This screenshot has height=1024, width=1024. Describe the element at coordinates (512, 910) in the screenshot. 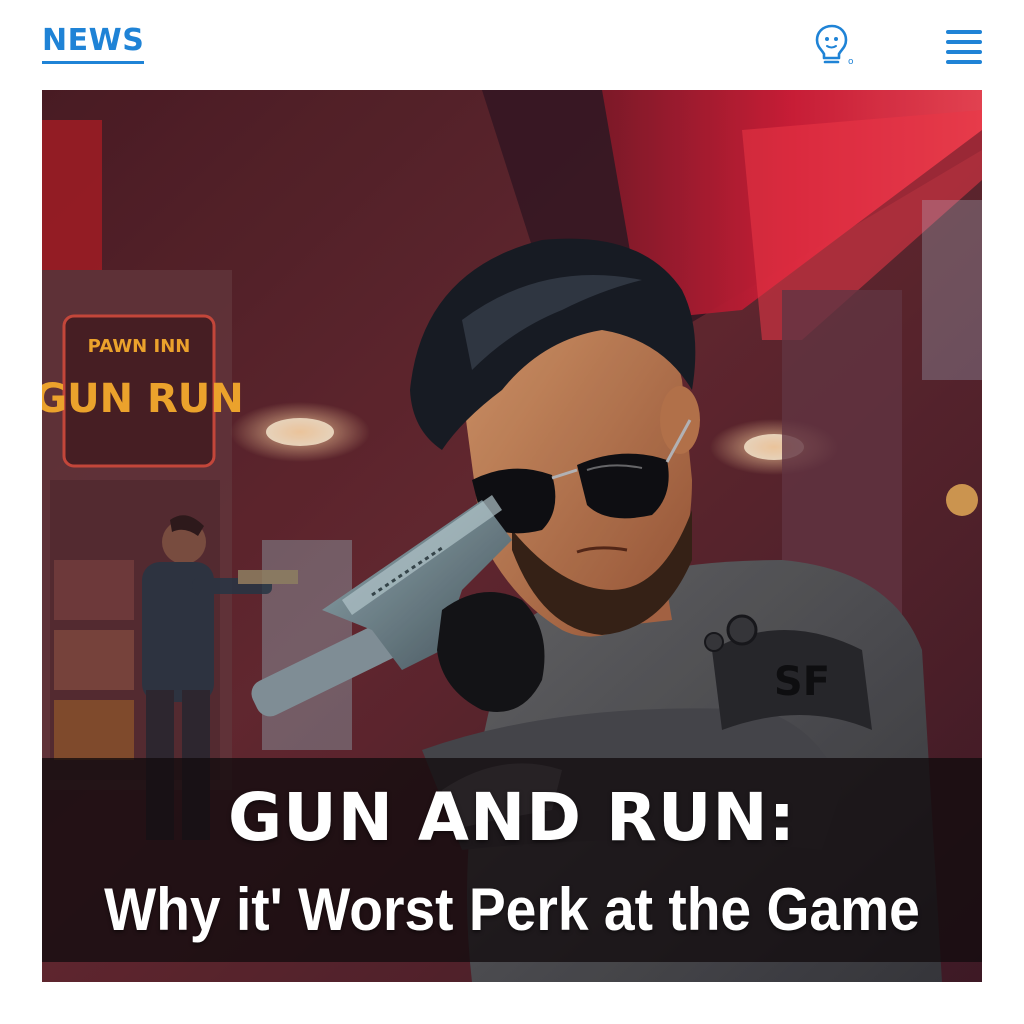

I see `article-subheadline: Why it' Worst Perk at the Game` at that location.